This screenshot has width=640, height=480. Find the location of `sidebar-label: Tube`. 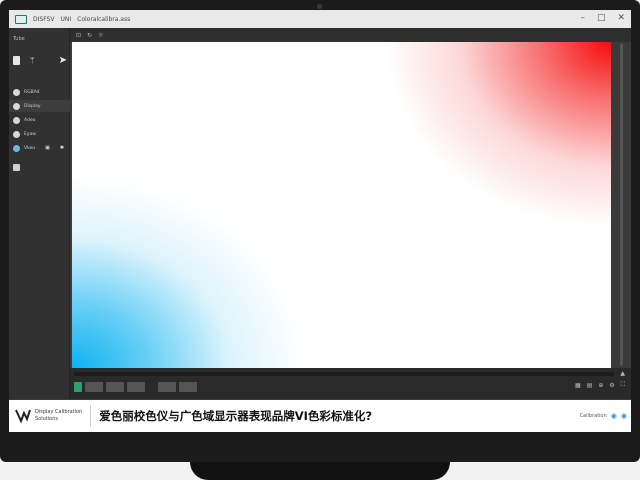

sidebar-label: Tube is located at coordinates (19, 39).